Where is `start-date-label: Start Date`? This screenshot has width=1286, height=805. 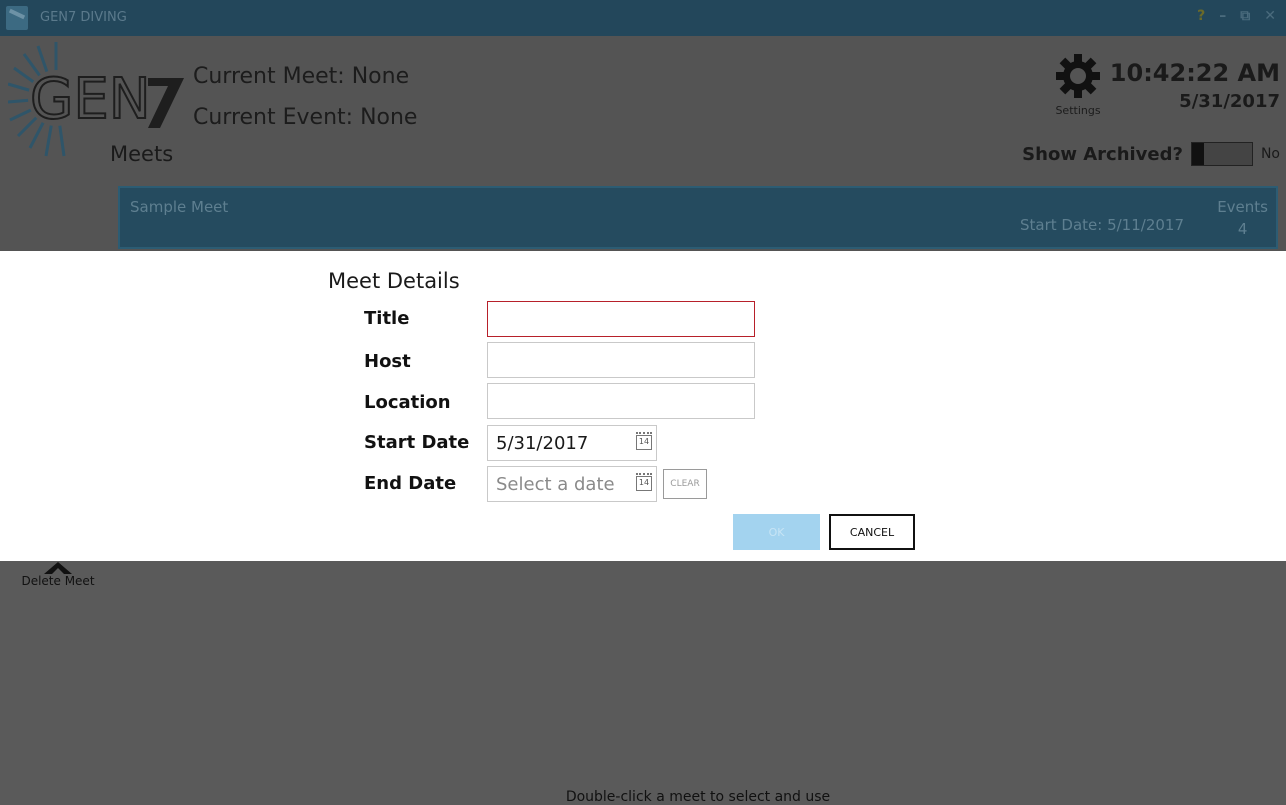 start-date-label: Start Date is located at coordinates (417, 442).